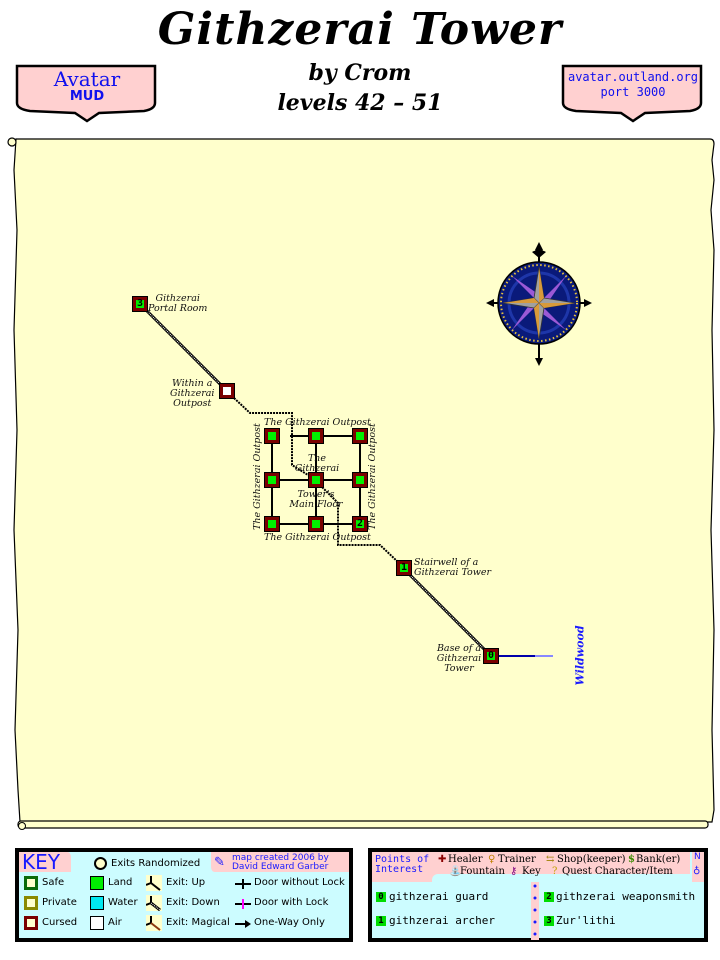 The width and height of the screenshot is (720, 960). What do you see at coordinates (178, 303) in the screenshot?
I see `label-portal-room: Githzerai Portal Room` at bounding box center [178, 303].